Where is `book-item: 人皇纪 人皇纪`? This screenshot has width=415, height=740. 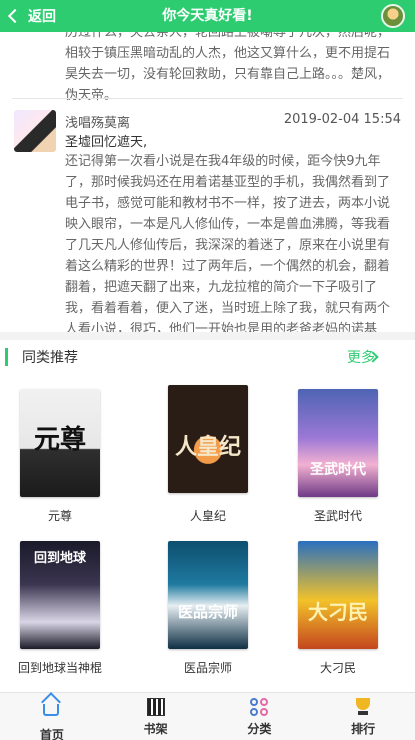 book-item: 人皇纪 人皇纪 is located at coordinates (208, 454).